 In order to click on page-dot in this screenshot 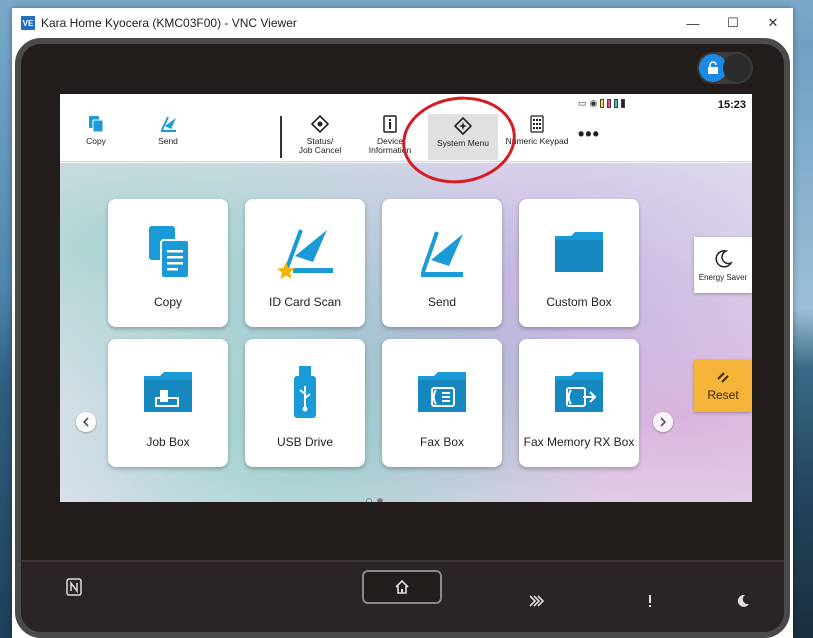, I will do `click(369, 500)`.